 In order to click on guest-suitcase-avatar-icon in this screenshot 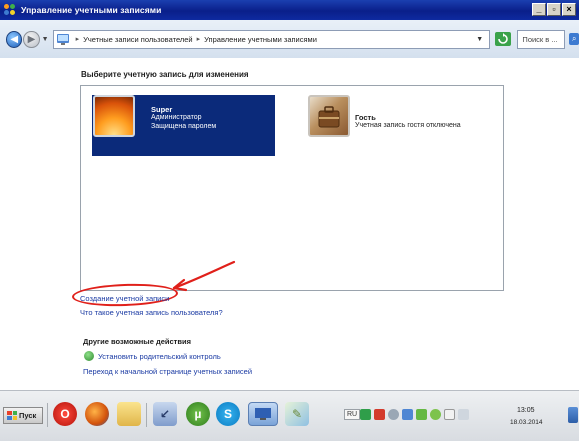, I will do `click(329, 116)`.